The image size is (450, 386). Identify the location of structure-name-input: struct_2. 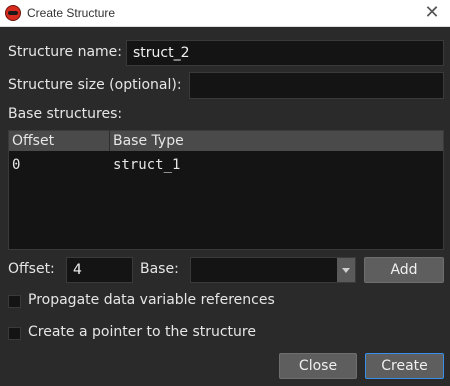
(285, 53).